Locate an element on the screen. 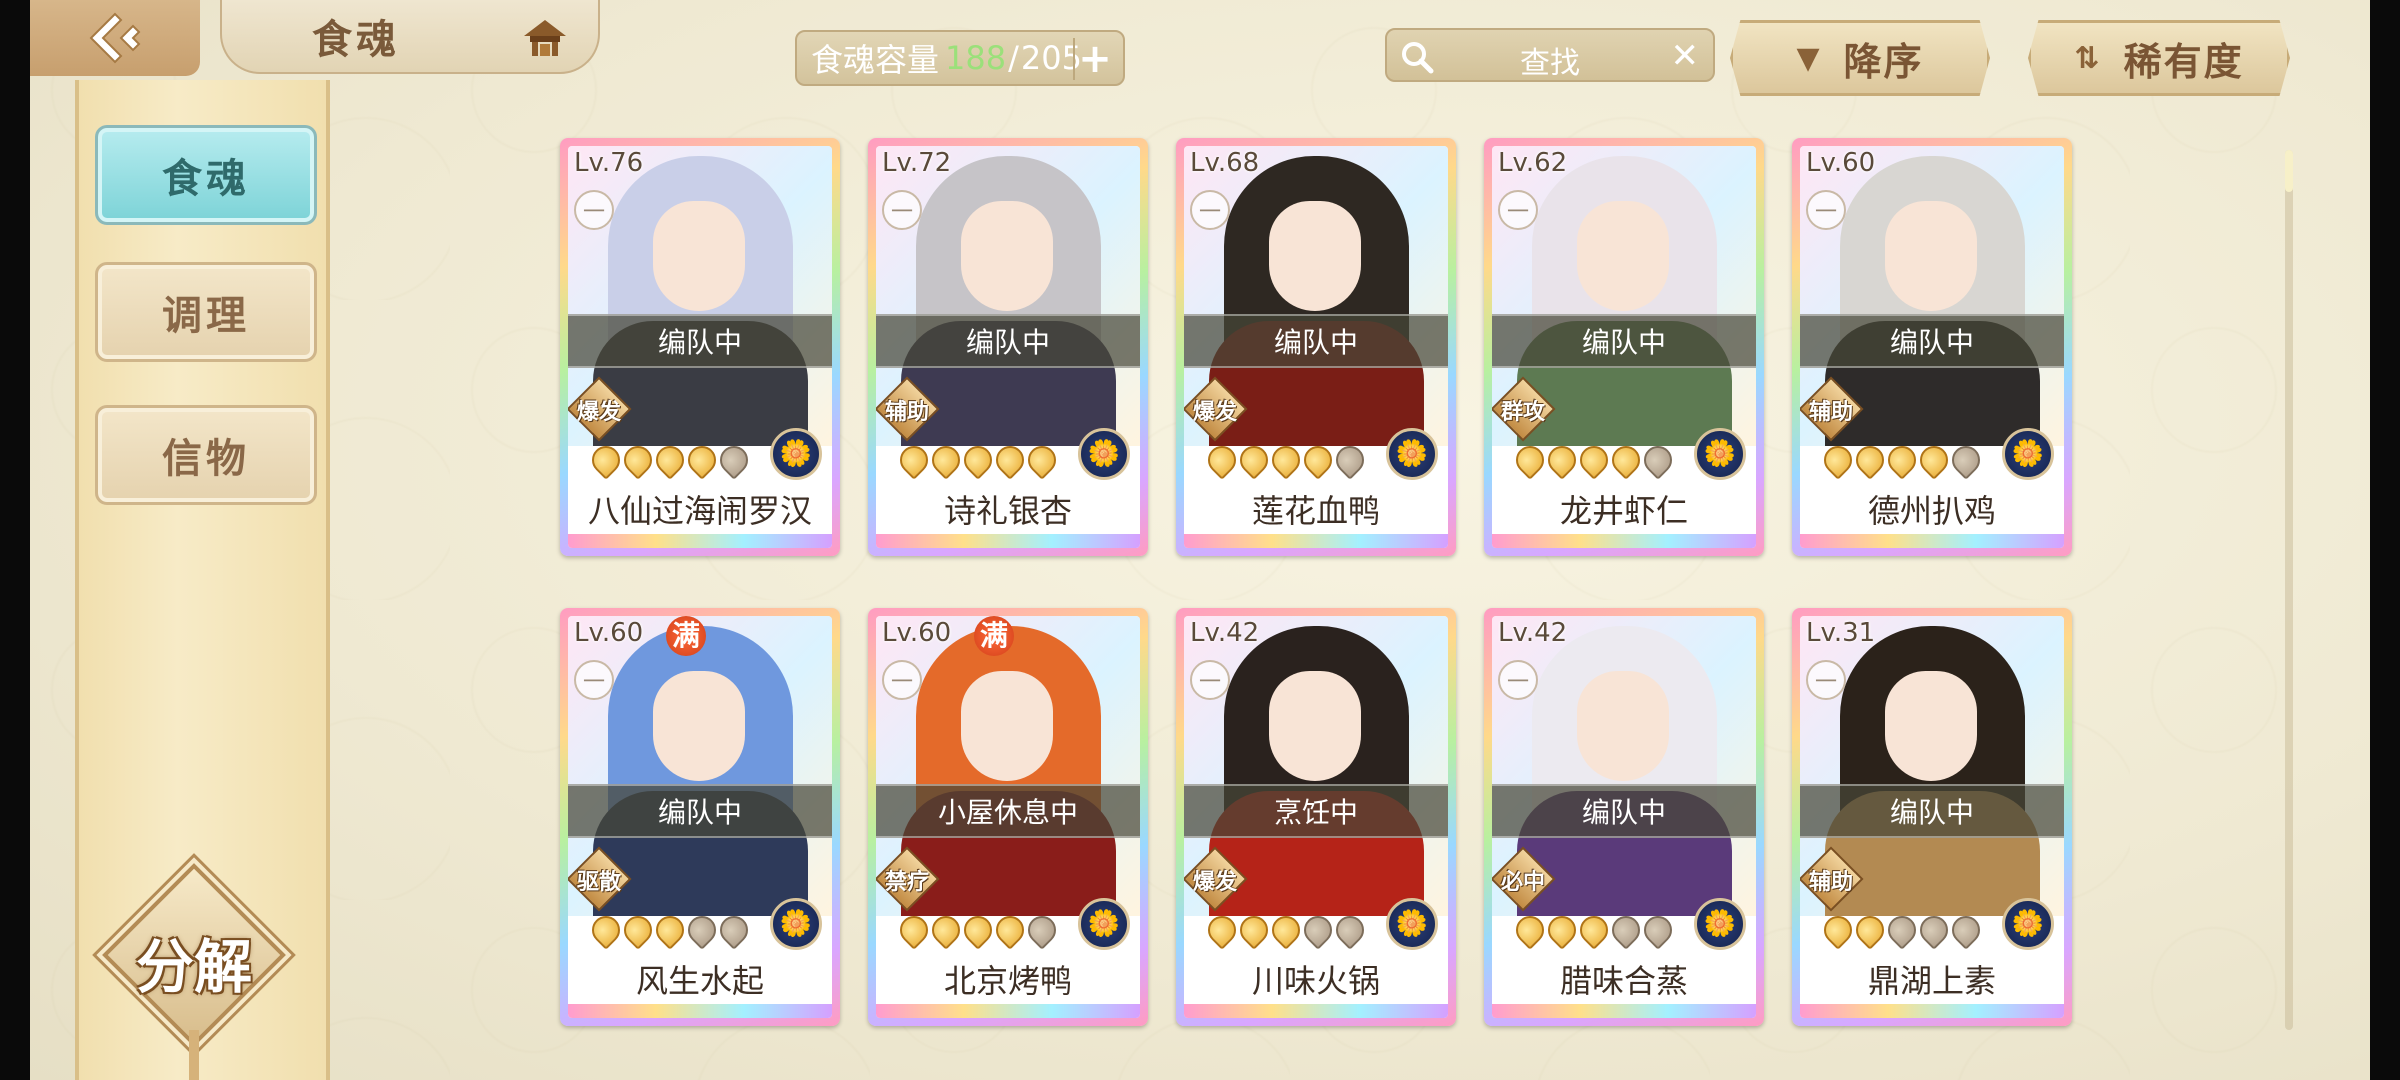 The image size is (2400, 1080). character-portrait: Lv.72 一 编队中 辅助 is located at coordinates (1008, 296).